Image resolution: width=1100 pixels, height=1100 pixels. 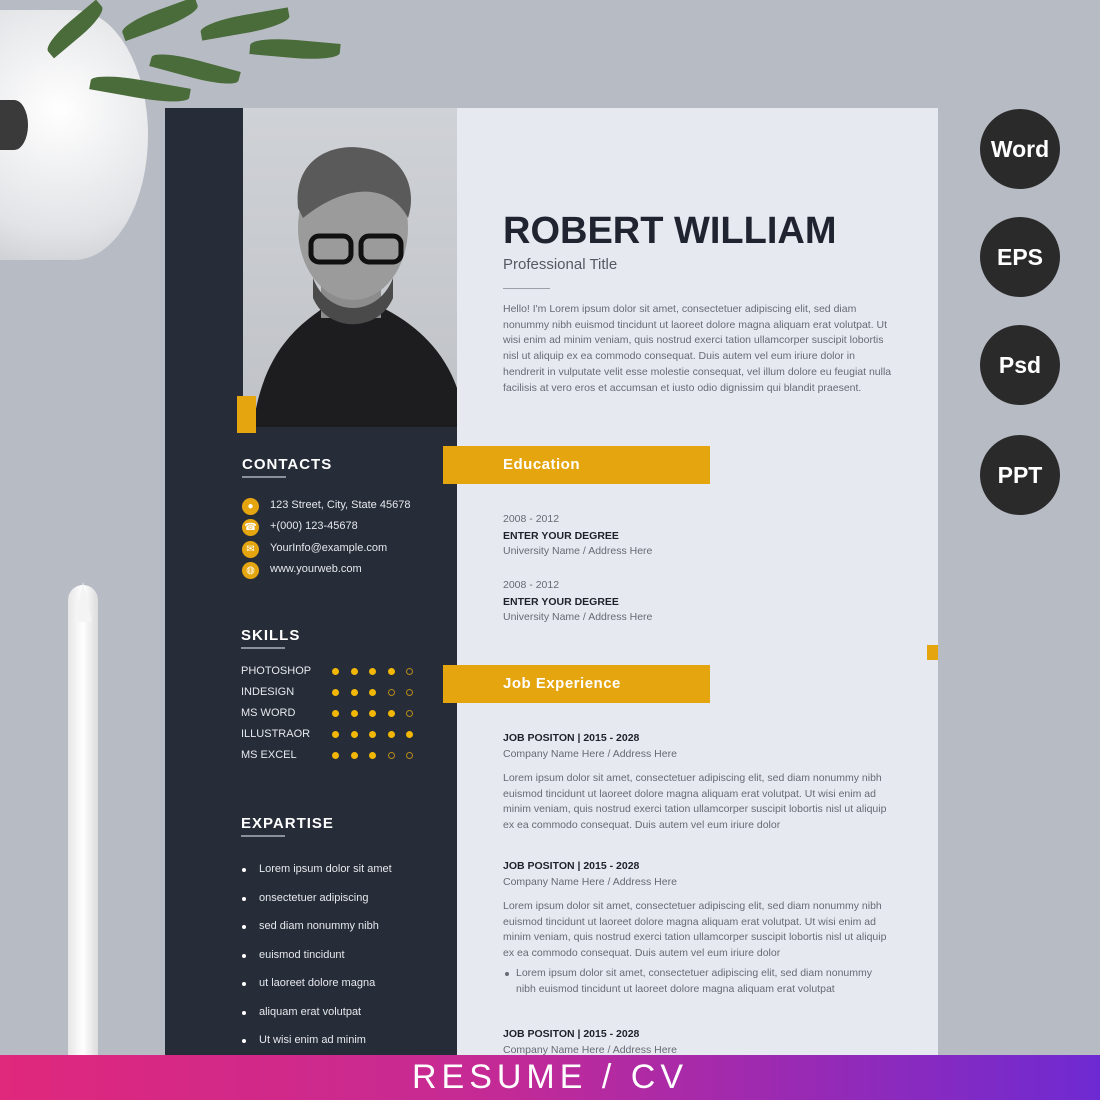 I want to click on skills-heading: SKILLS, so click(x=271, y=635).